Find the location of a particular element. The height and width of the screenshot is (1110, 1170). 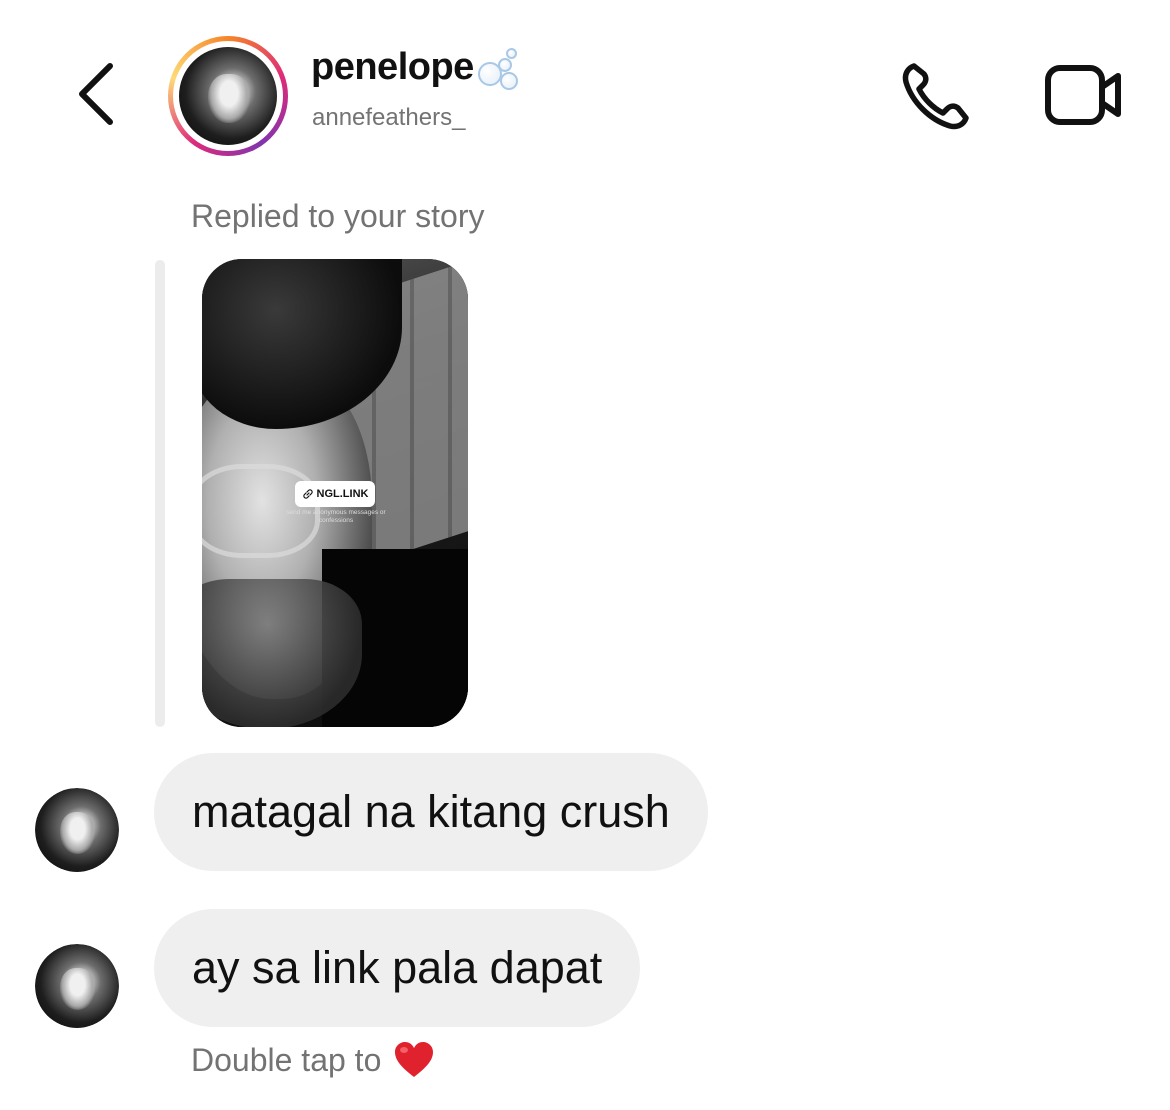

sticker-label: NGL.LINK is located at coordinates (342, 494).